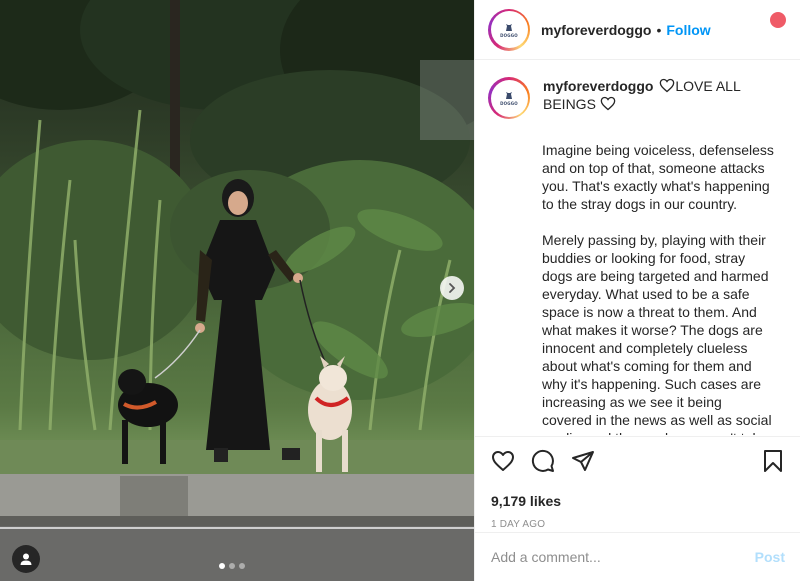 Image resolution: width=800 pixels, height=581 pixels. I want to click on like-button, so click(503, 461).